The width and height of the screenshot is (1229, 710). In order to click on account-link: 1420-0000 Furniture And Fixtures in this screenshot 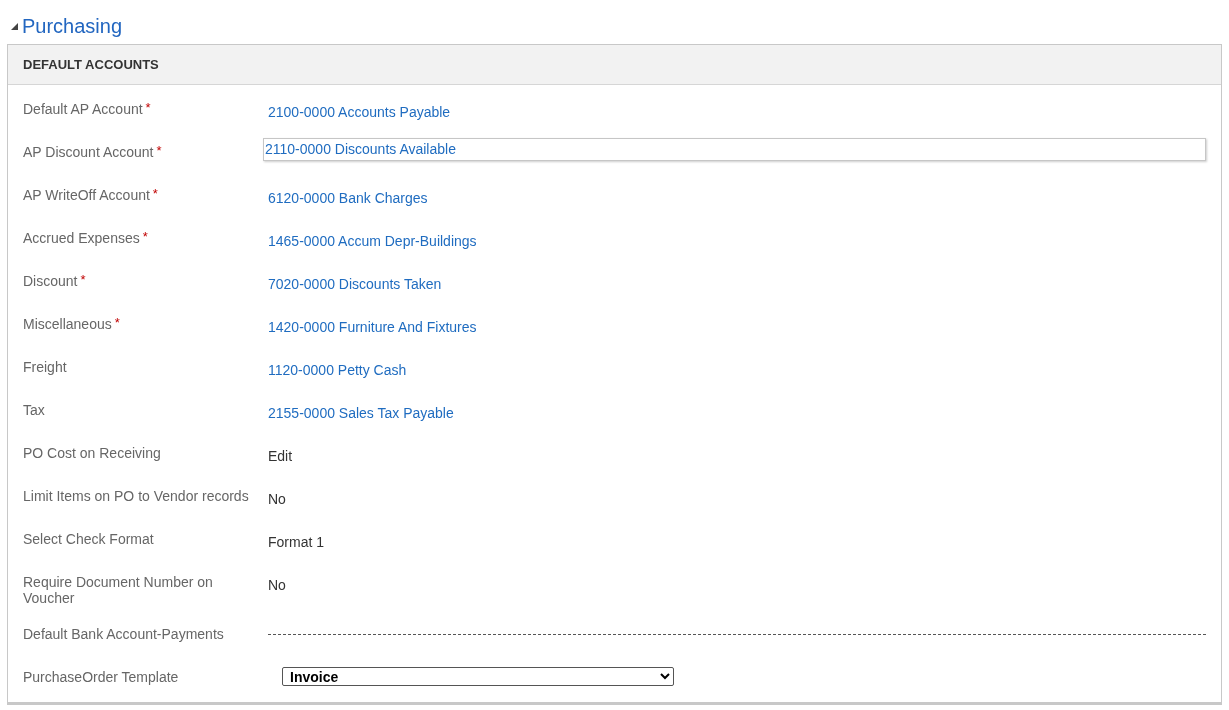, I will do `click(372, 327)`.